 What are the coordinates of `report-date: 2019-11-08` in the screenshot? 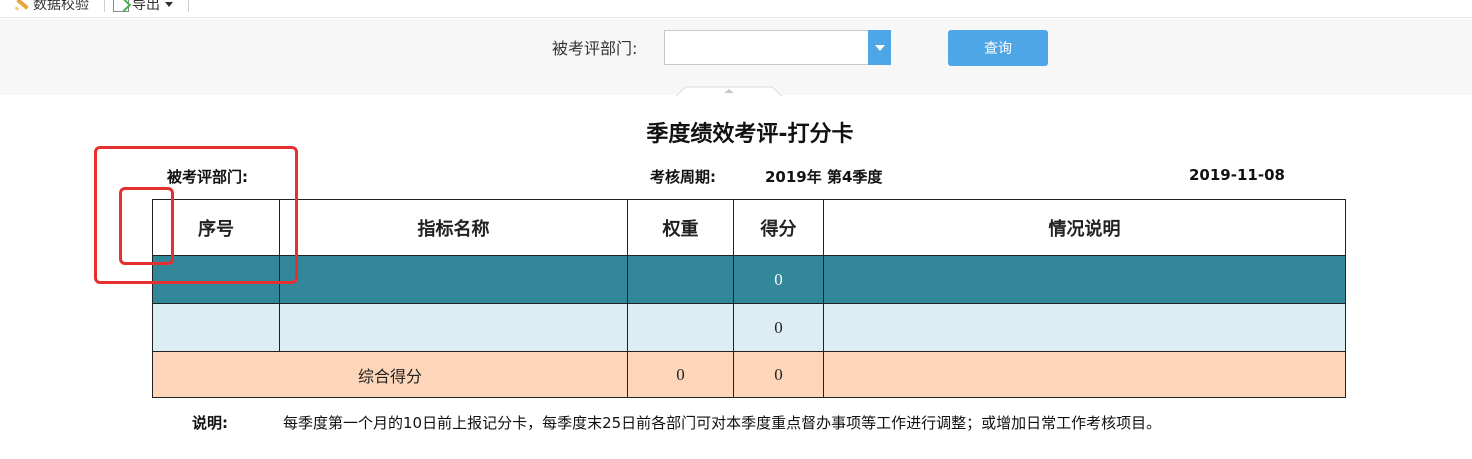 It's located at (1237, 175).